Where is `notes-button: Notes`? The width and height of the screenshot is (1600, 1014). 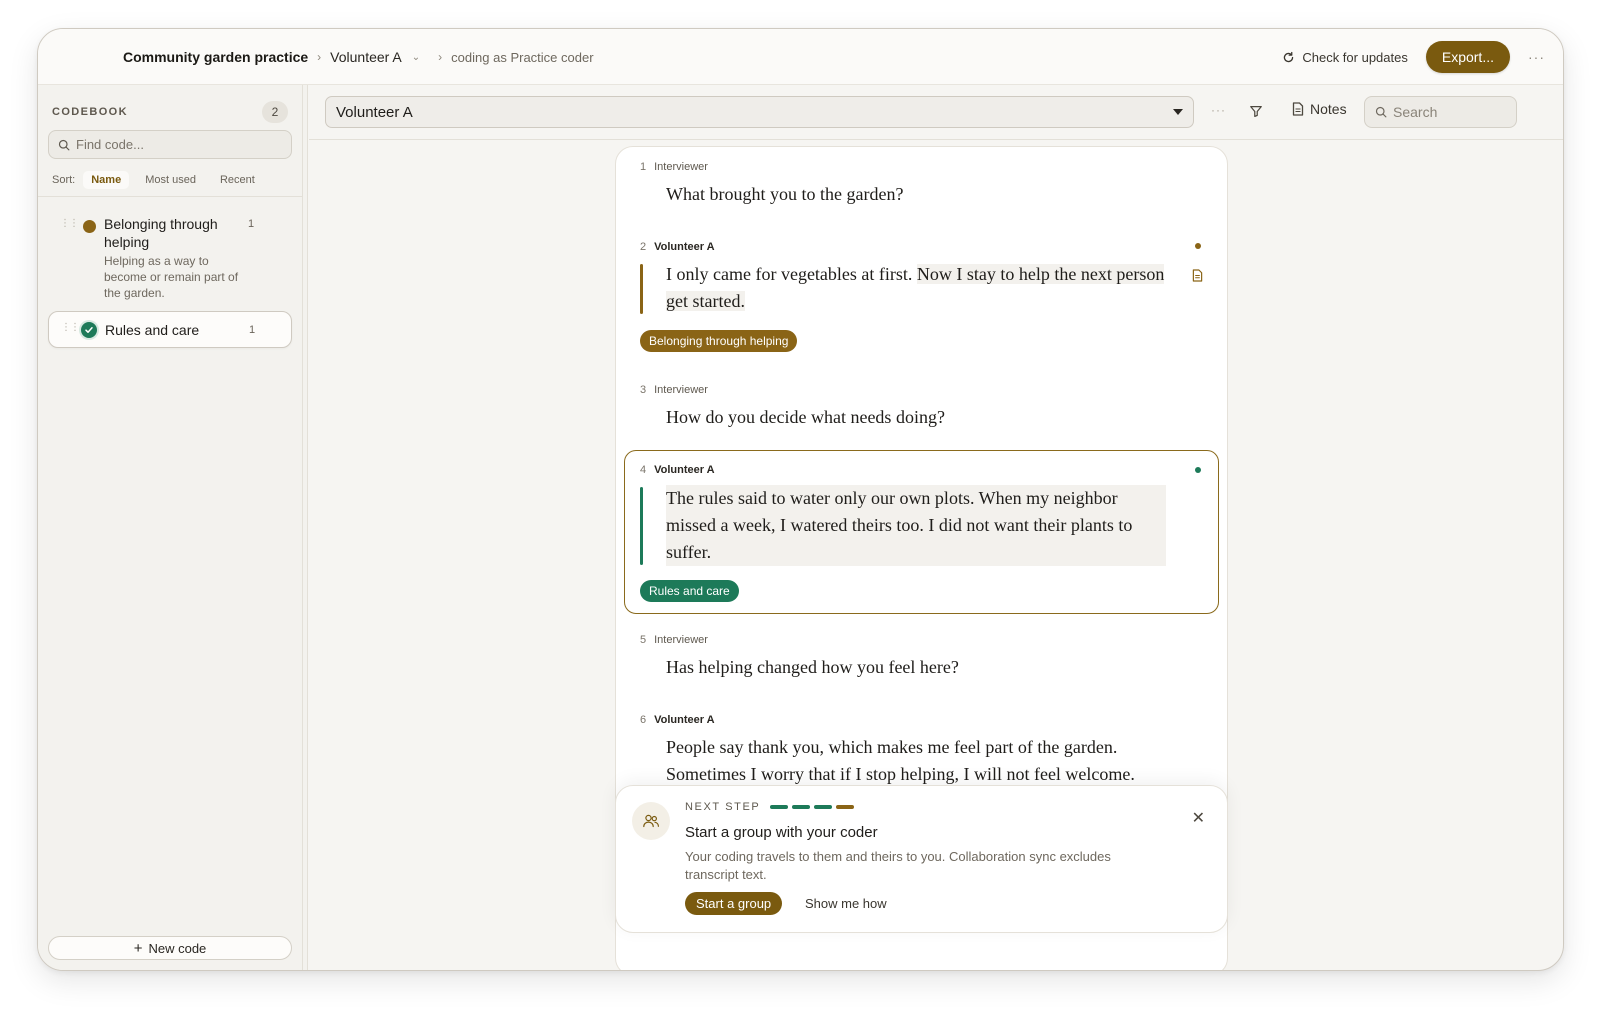
notes-button: Notes is located at coordinates (1319, 109).